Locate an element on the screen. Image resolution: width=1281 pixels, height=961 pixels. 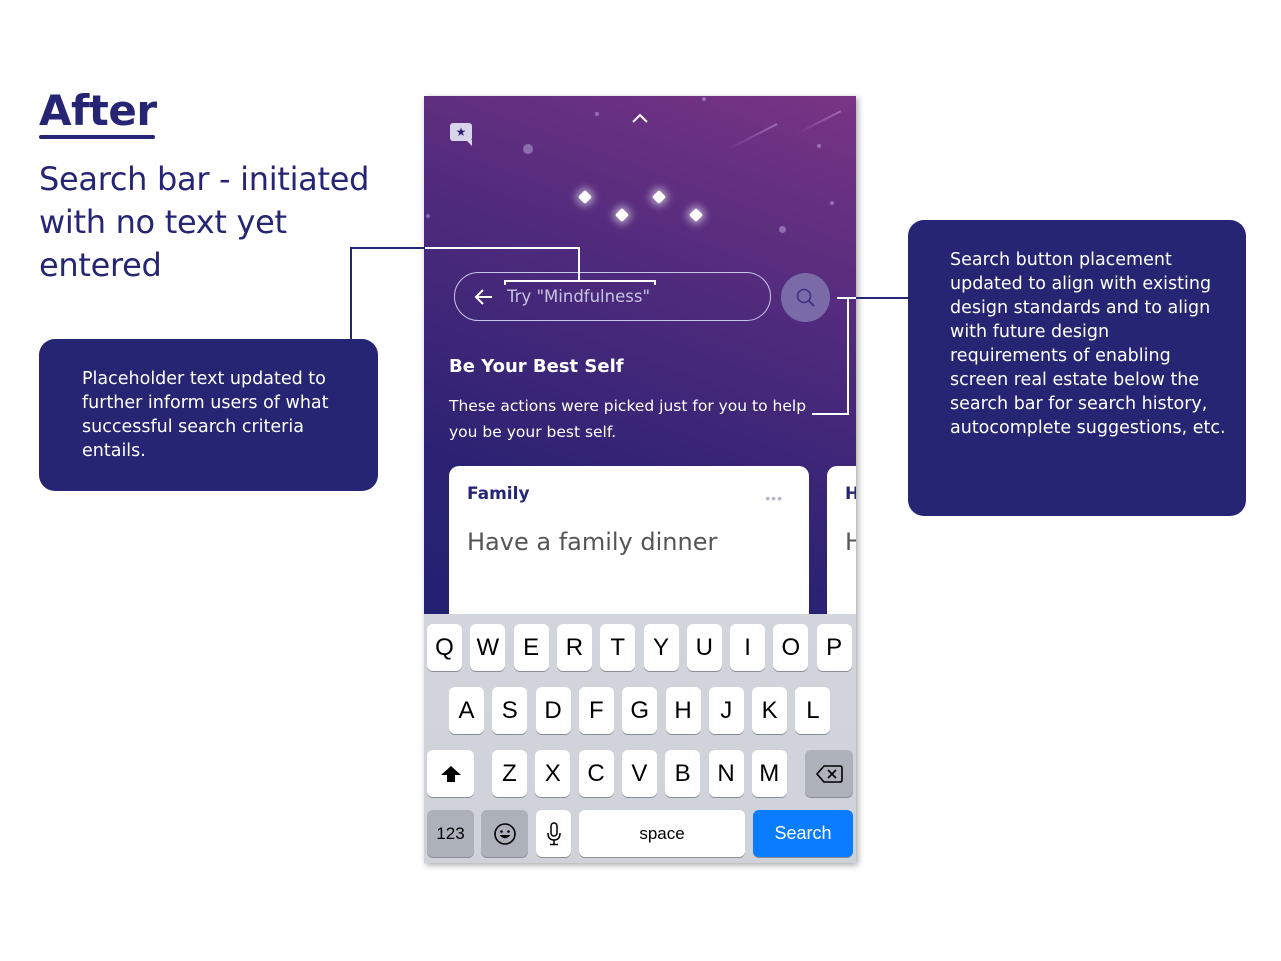
key-a: A is located at coordinates (466, 710).